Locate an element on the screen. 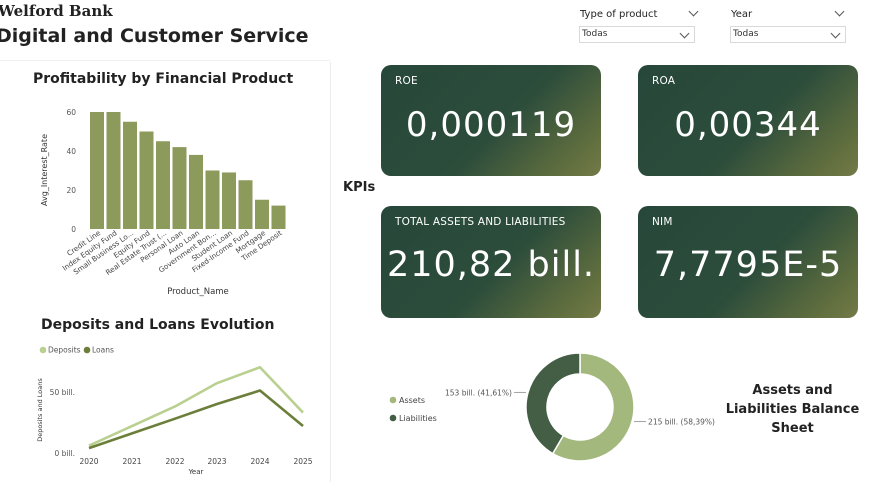  filter-product-type-value: Todas is located at coordinates (595, 34).